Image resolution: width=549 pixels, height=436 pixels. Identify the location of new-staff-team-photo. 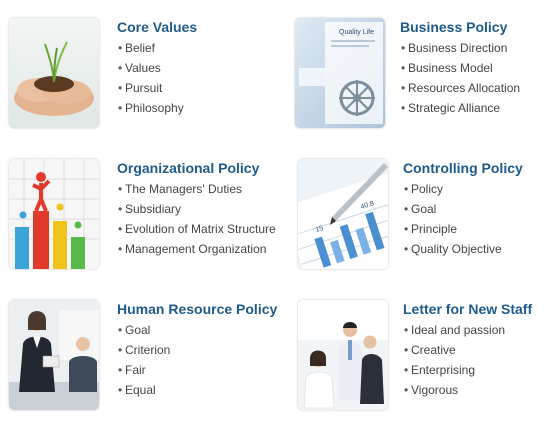
(343, 355).